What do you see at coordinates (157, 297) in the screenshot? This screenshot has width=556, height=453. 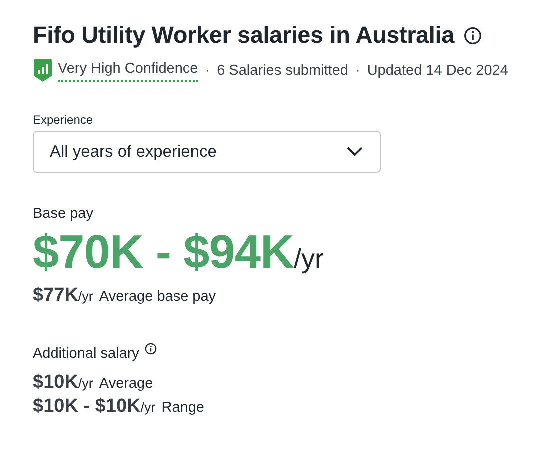 I see `salary-label: Average base pay` at bounding box center [157, 297].